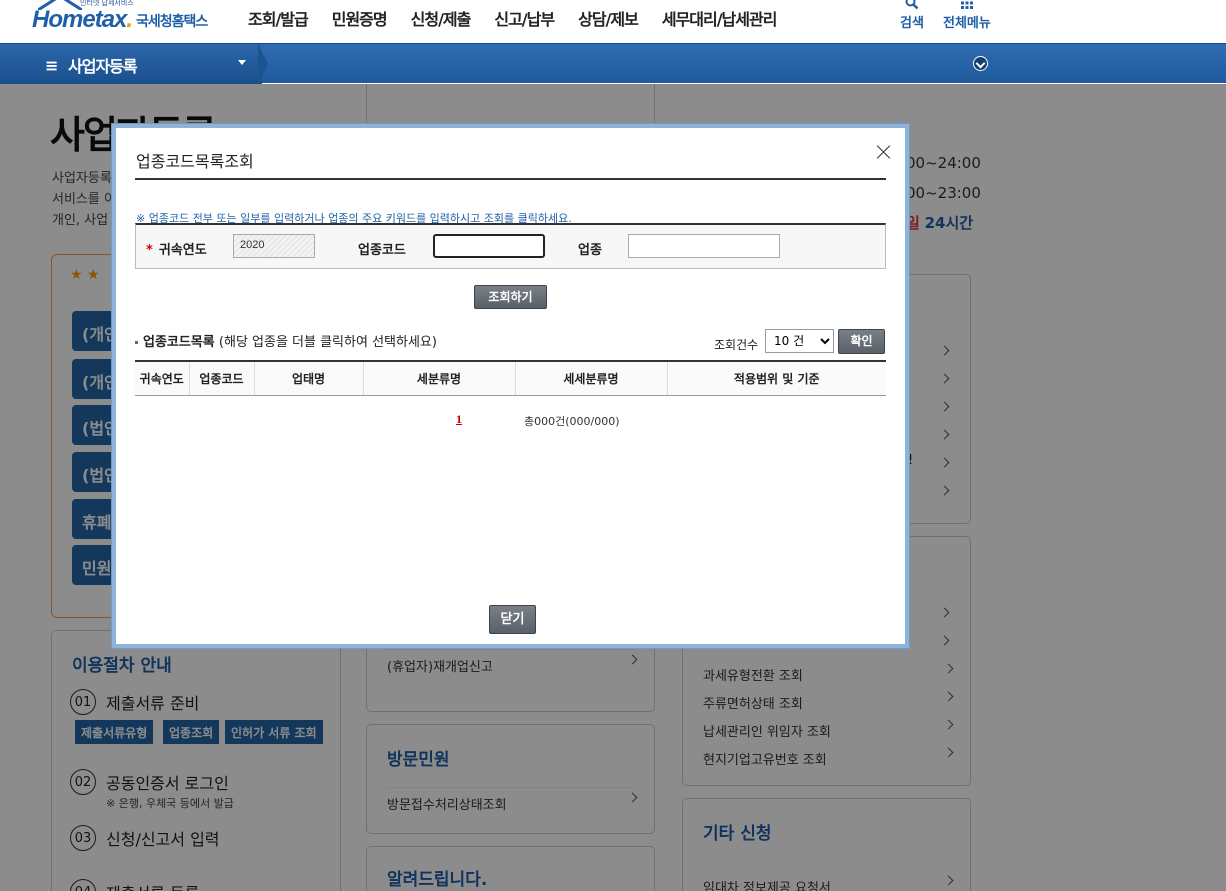 The width and height of the screenshot is (1226, 891). Describe the element at coordinates (459, 419) in the screenshot. I see `page-number: 1` at that location.